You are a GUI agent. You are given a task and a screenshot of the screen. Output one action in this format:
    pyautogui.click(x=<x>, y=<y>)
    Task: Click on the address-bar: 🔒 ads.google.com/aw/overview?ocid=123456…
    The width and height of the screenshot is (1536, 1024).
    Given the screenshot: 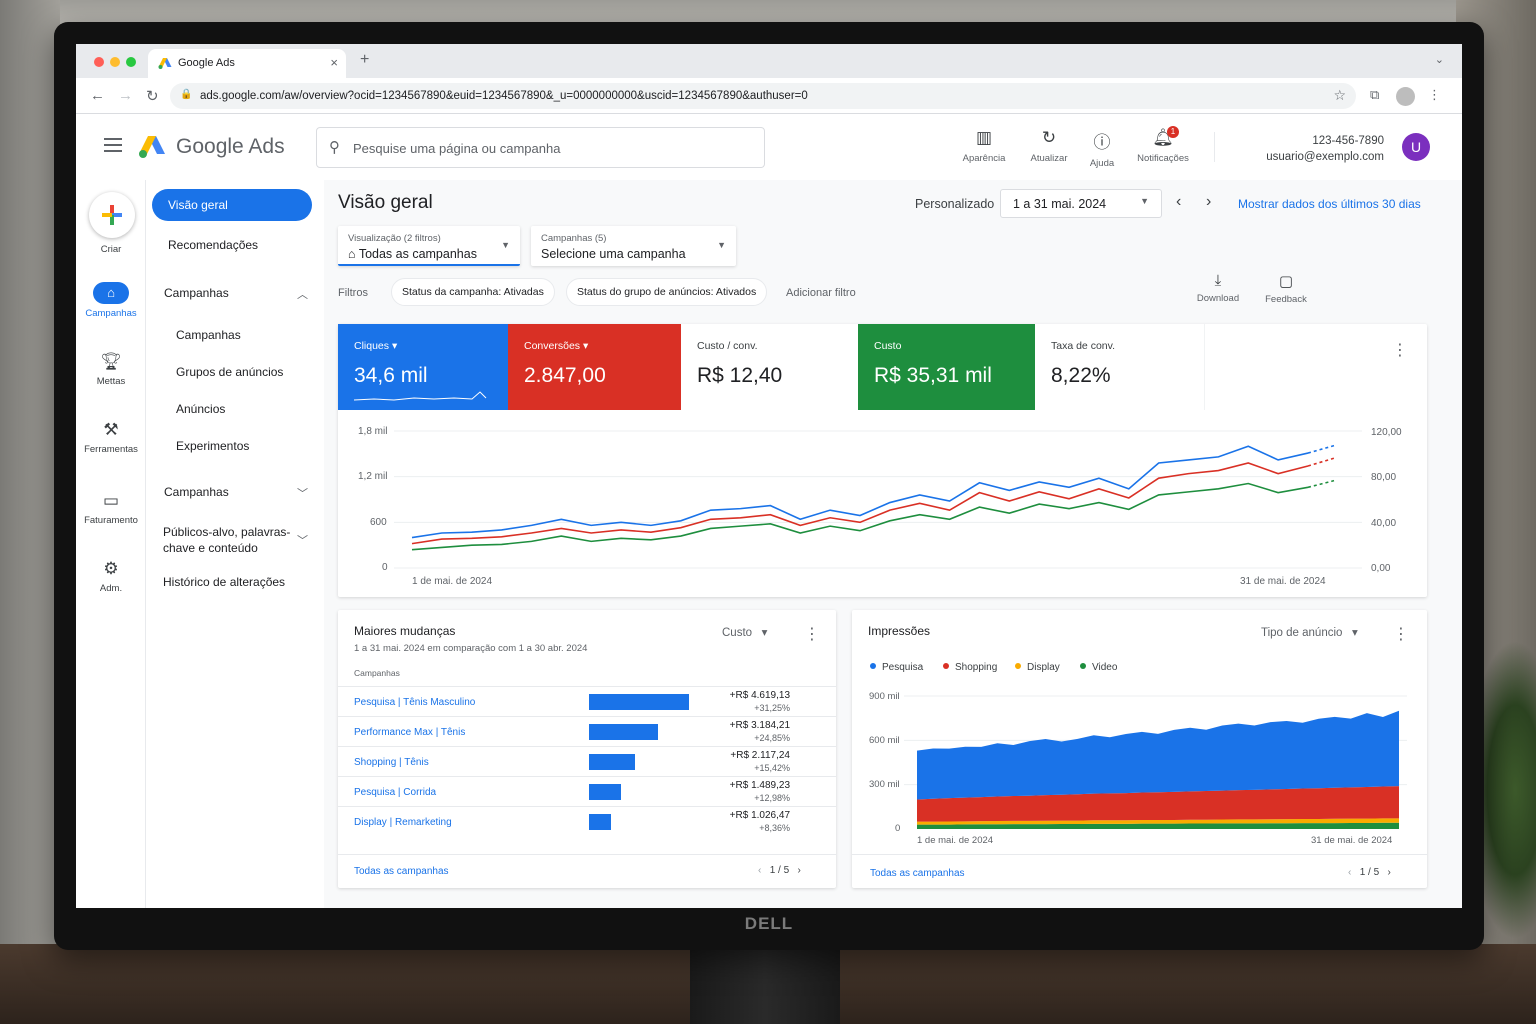 What is the action you would take?
    pyautogui.click(x=763, y=96)
    